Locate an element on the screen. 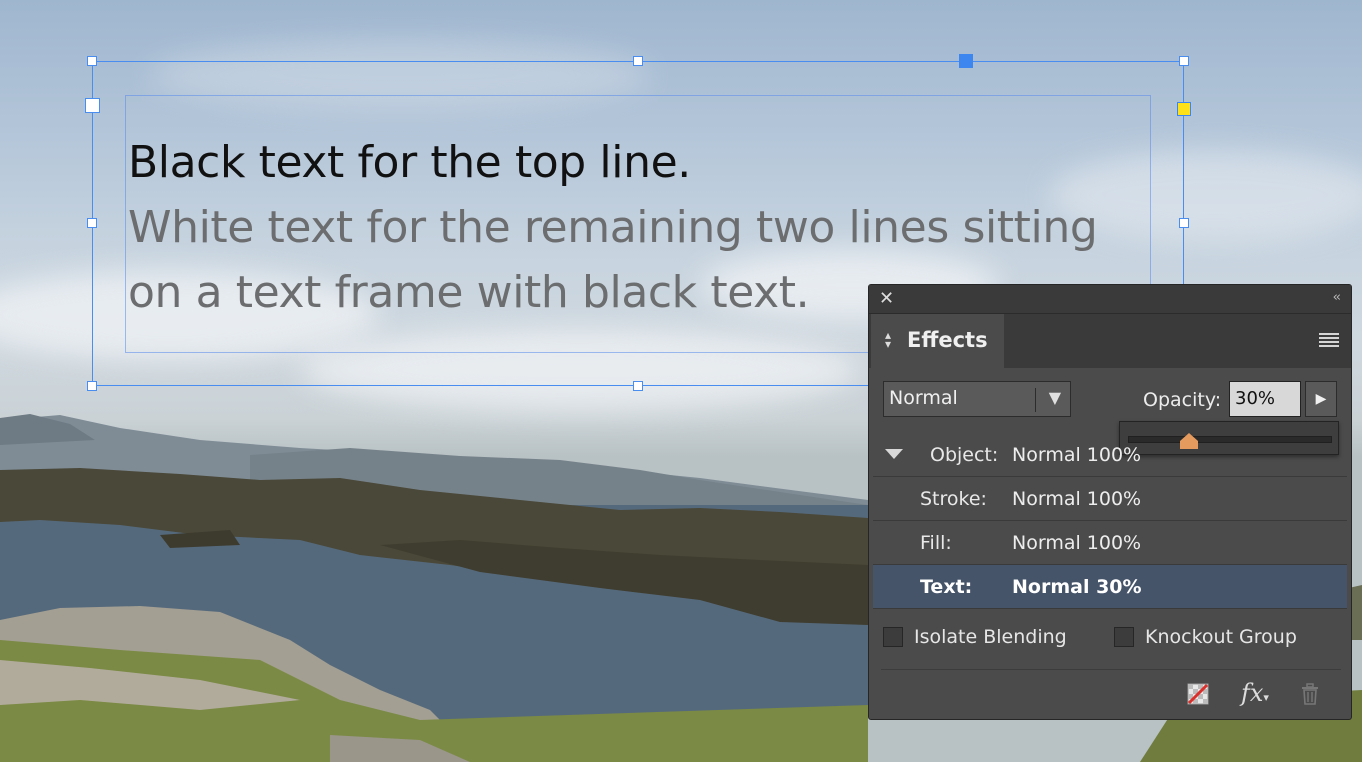  row-text: Text: Normal 30% is located at coordinates (1110, 587).